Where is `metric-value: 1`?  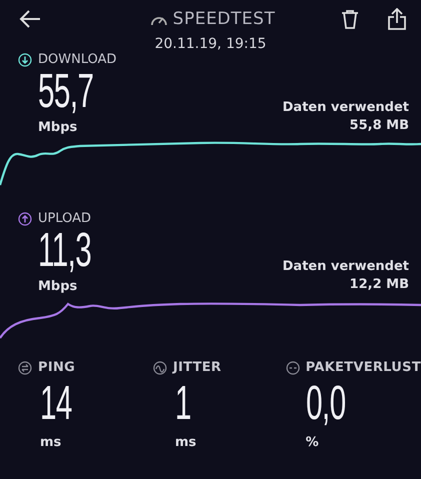 metric-value: 1 is located at coordinates (182, 404).